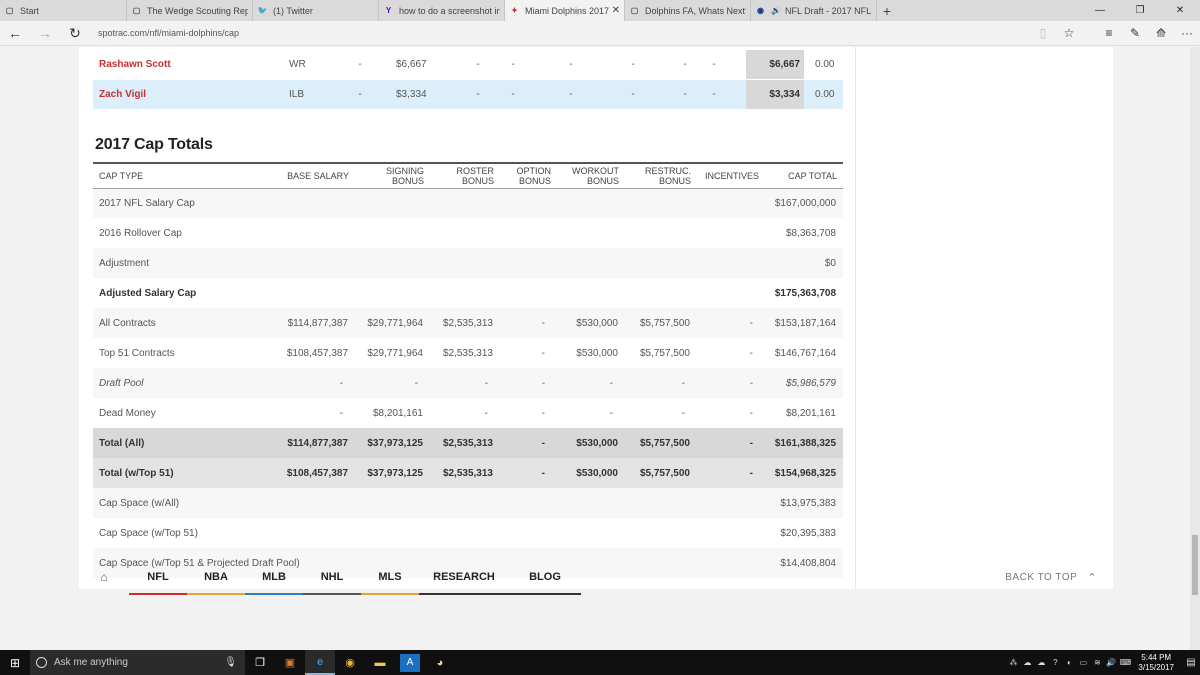 The image size is (1200, 675). I want to click on people-icon: ⁂, so click(1013, 662).